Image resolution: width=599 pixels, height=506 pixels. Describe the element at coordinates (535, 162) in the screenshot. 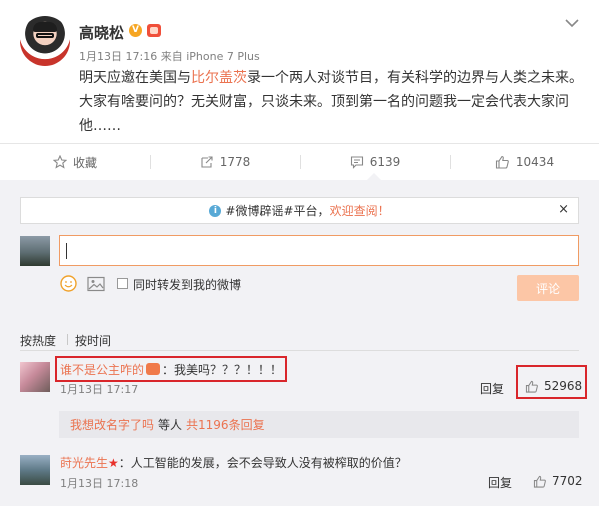

I see `like-count: 10434` at that location.